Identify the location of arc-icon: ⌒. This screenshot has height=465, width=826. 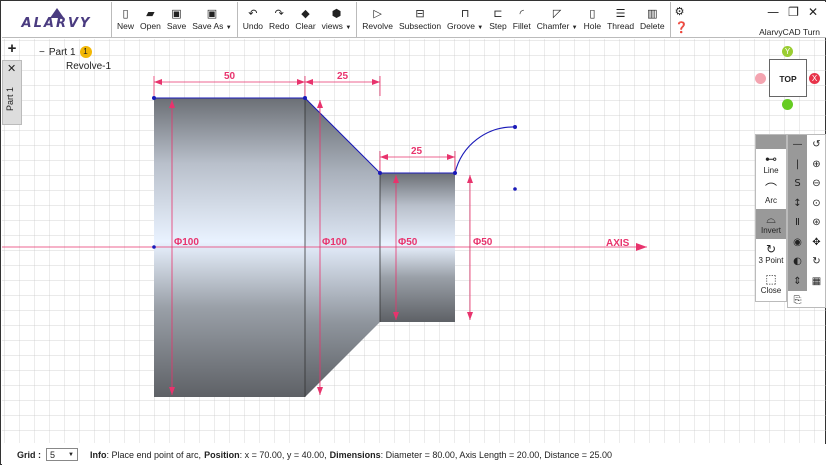
(770, 189).